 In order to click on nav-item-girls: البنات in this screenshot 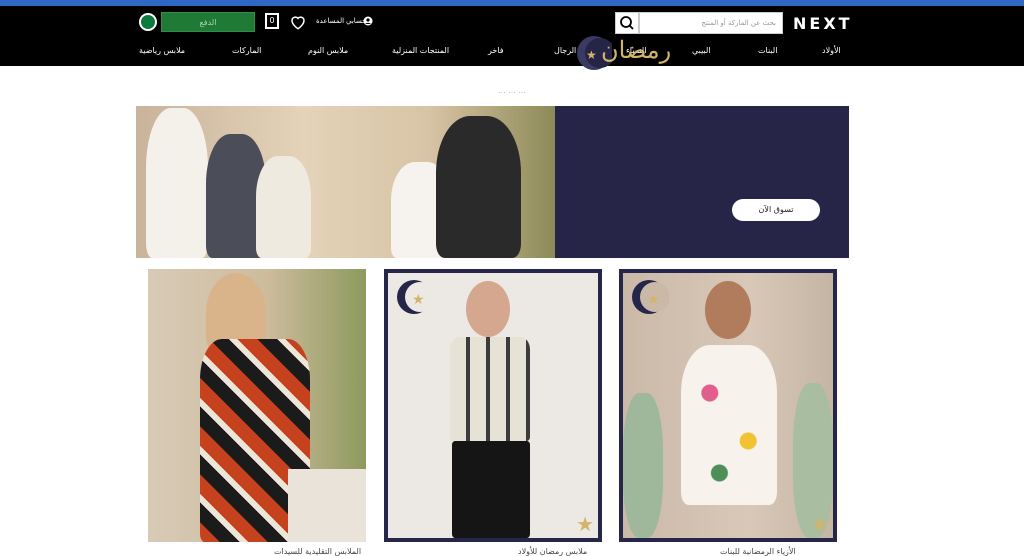, I will do `click(767, 50)`.